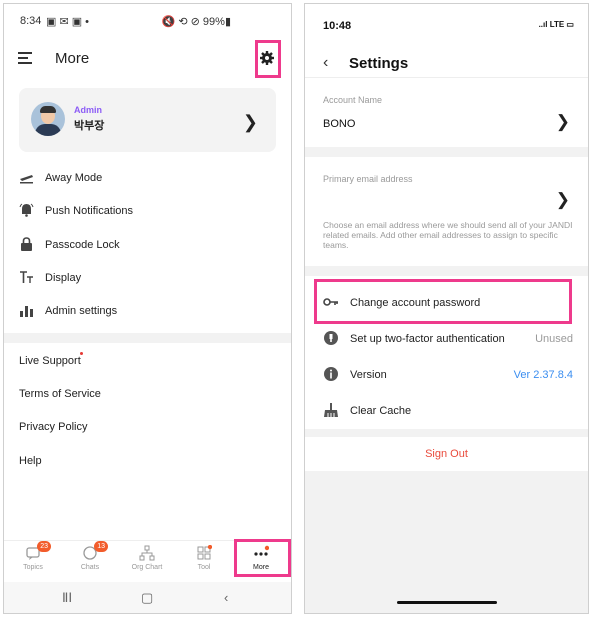 This screenshot has width=591, height=617. I want to click on shield-icon, so click(331, 338).